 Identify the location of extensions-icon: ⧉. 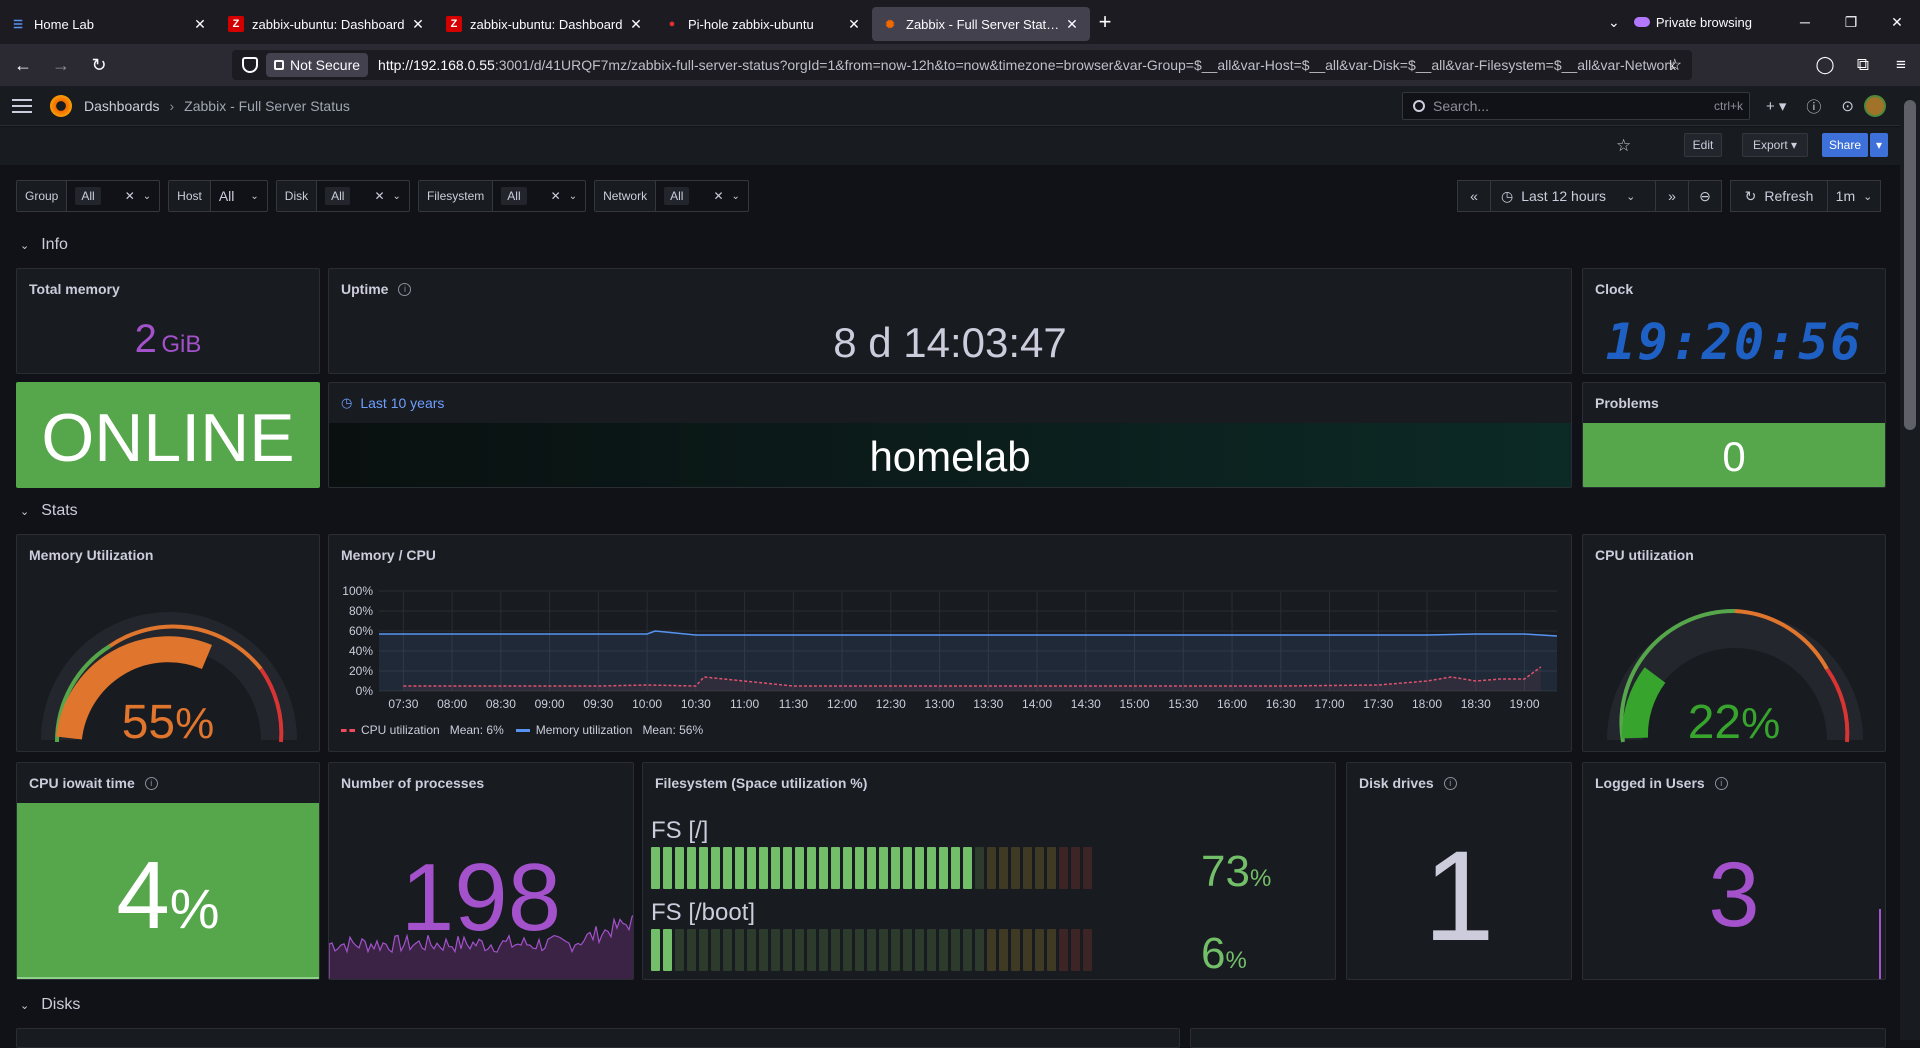
(1863, 65).